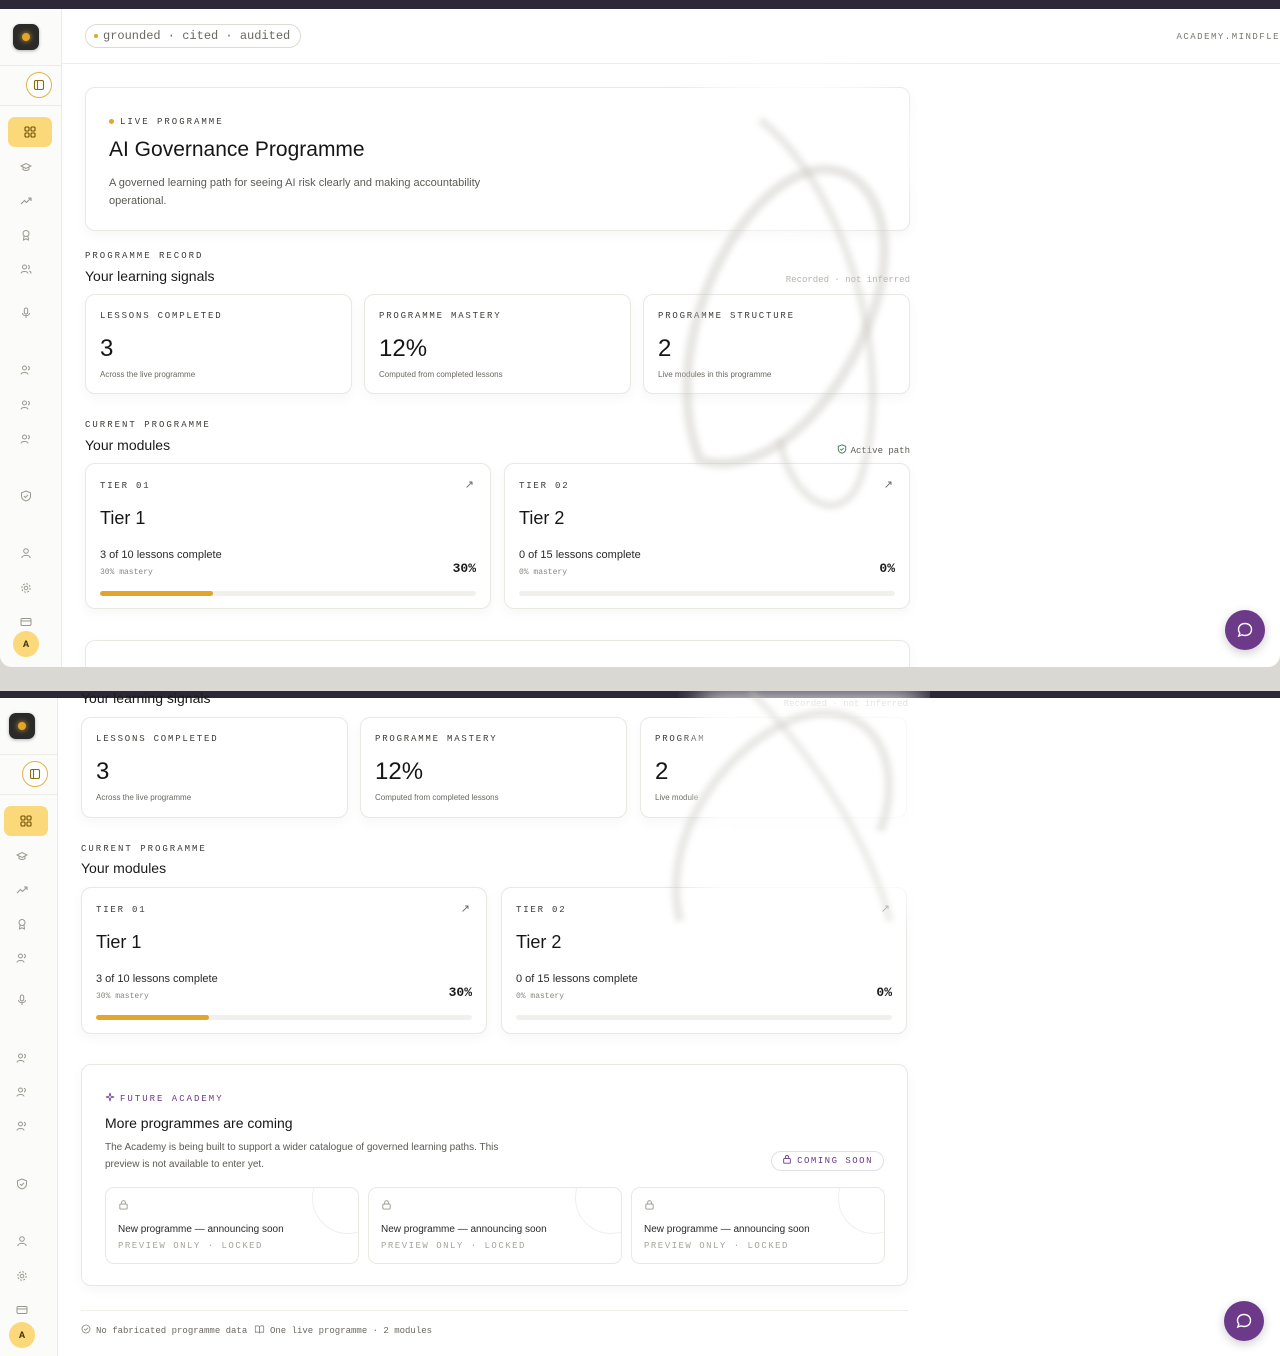  I want to click on stat-label: PROGRAMME STRUCTURE, so click(726, 316).